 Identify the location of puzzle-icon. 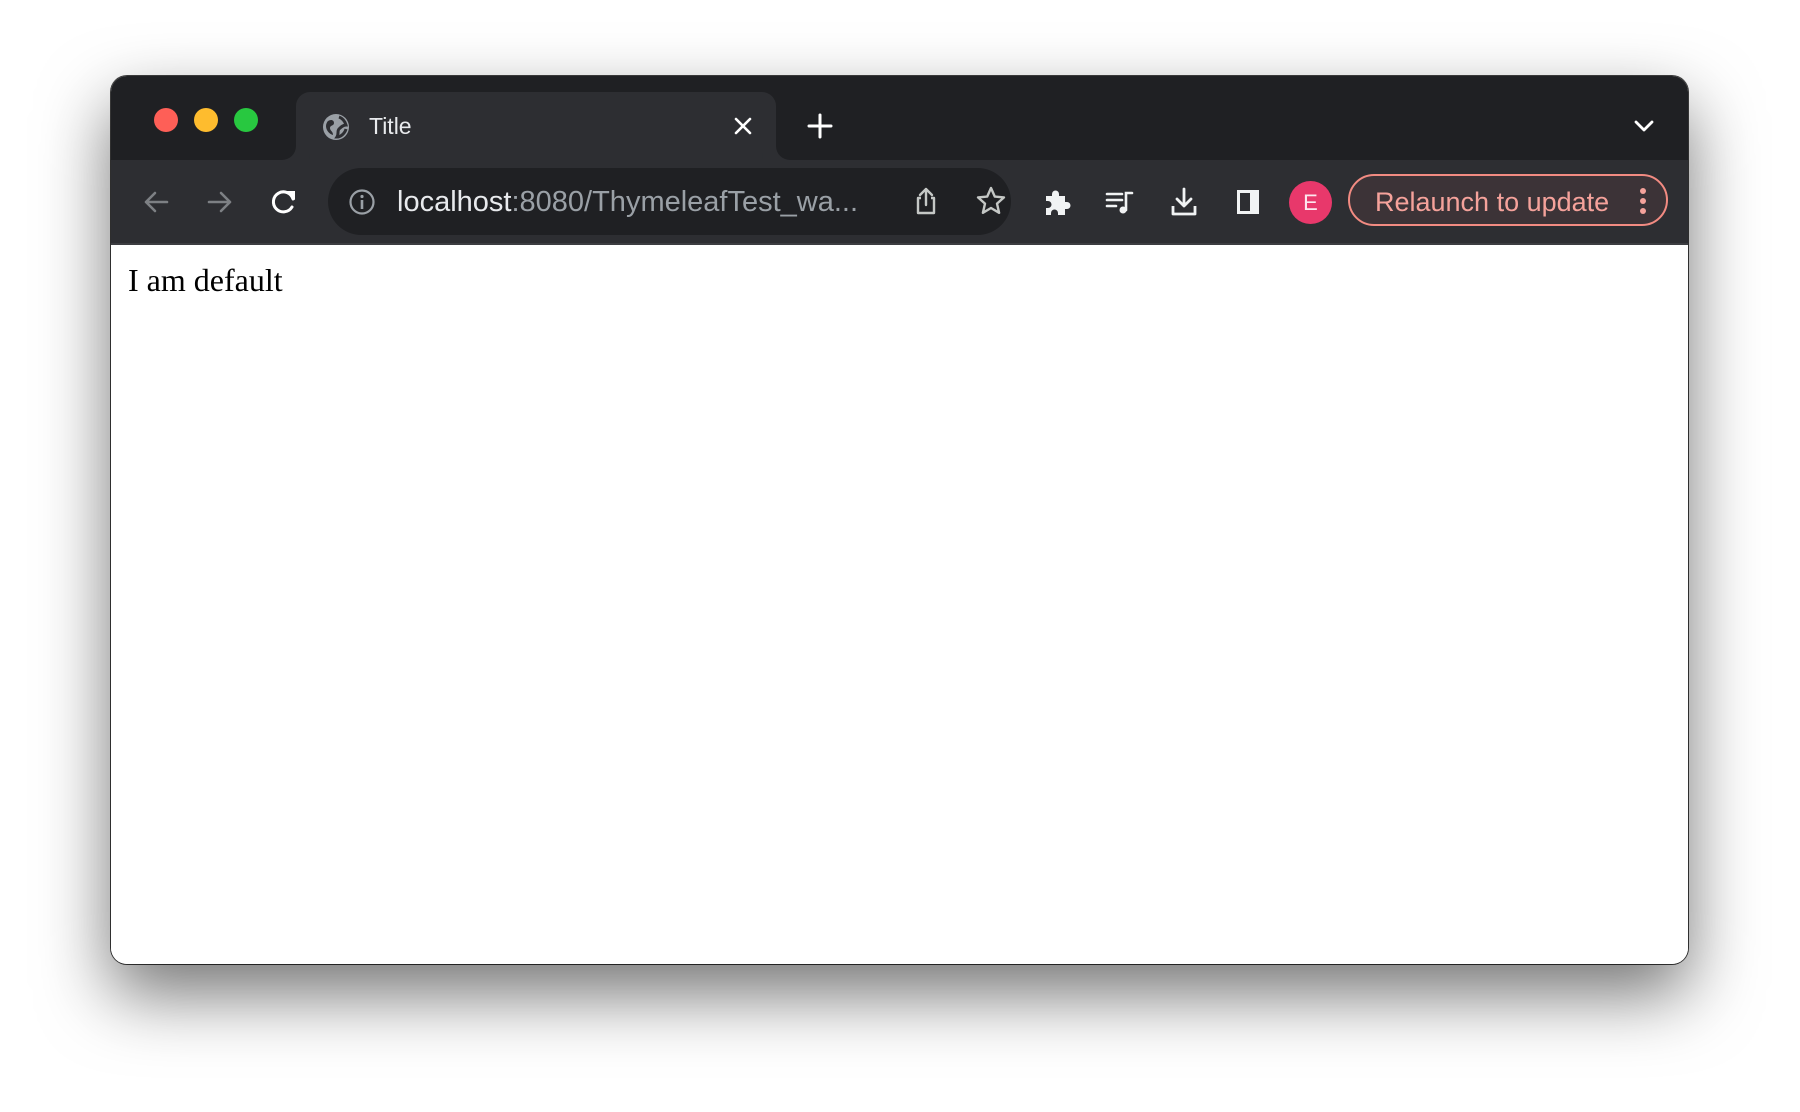
(1057, 202).